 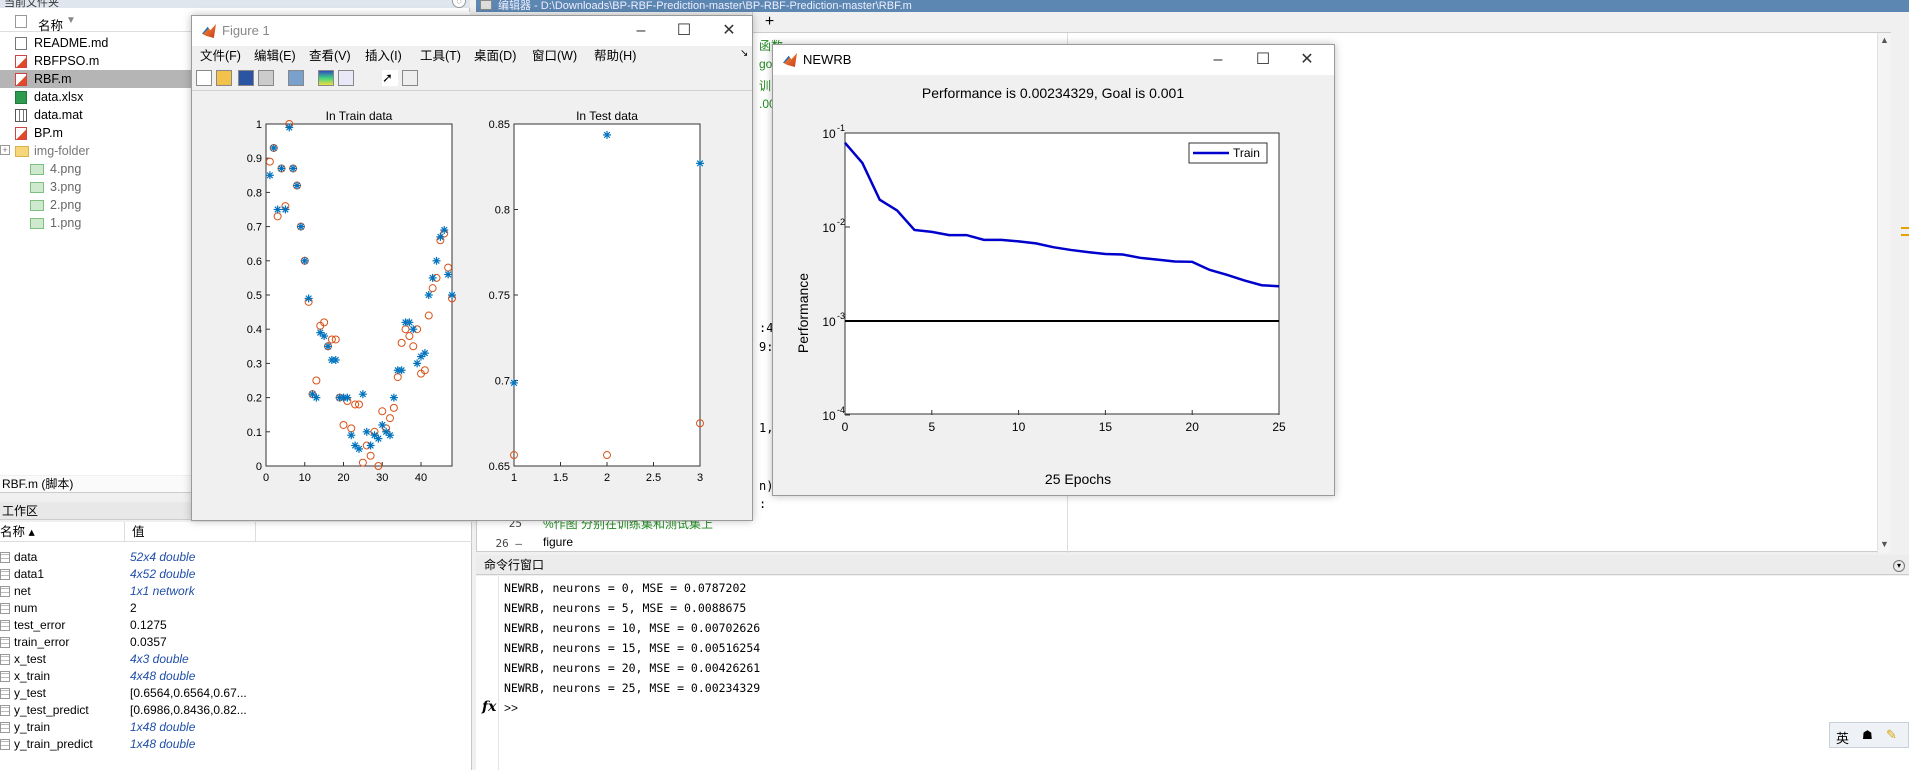 What do you see at coordinates (511, 708) in the screenshot?
I see `command-prompt: >>` at bounding box center [511, 708].